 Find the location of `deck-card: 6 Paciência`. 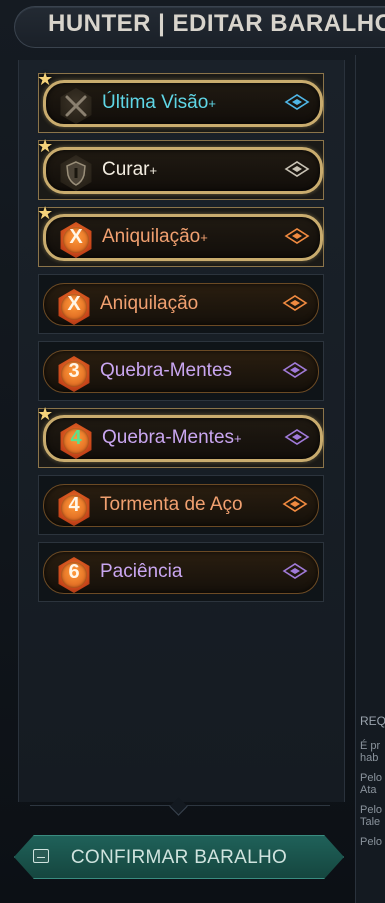

deck-card: 6 Paciência is located at coordinates (181, 572).